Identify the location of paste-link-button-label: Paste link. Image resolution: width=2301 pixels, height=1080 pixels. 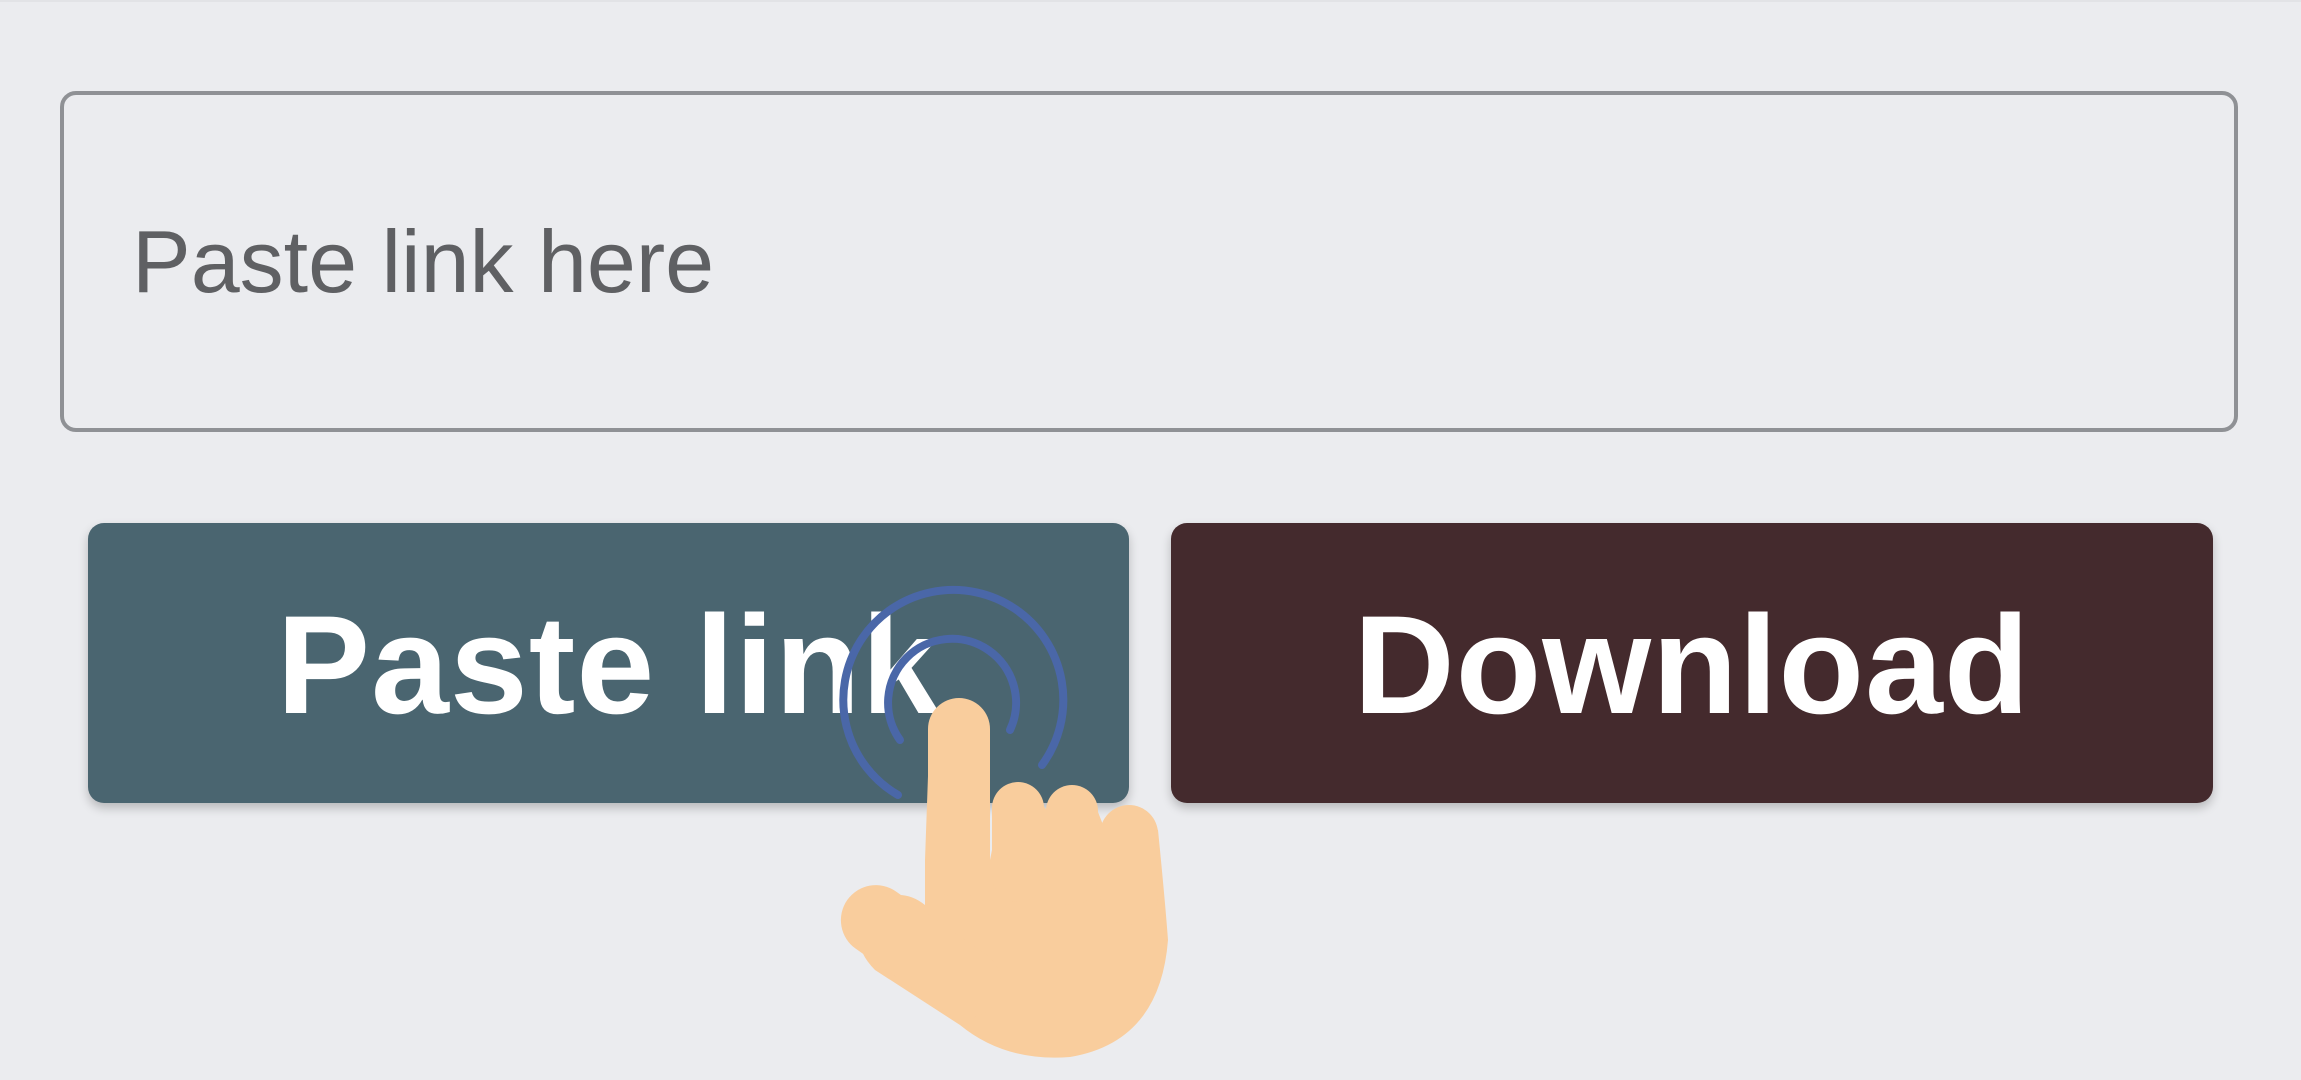
(608, 664).